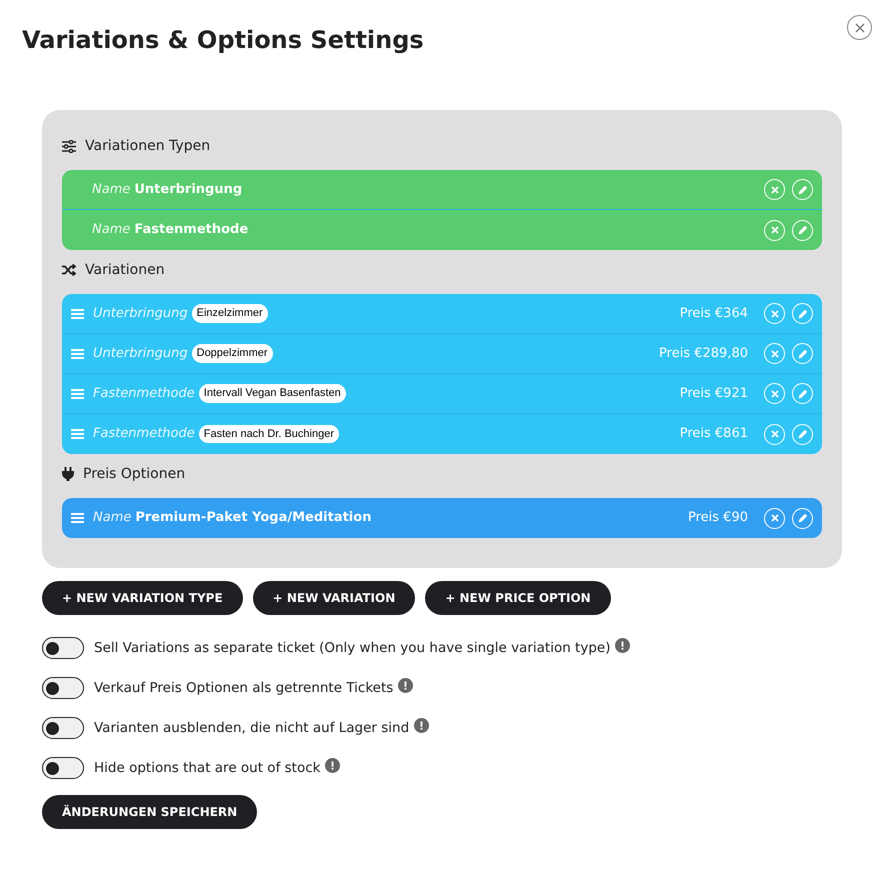 The image size is (889, 883). I want to click on toggle-label: Varianten ausblenden, die nicht auf Lager sind, so click(252, 728).